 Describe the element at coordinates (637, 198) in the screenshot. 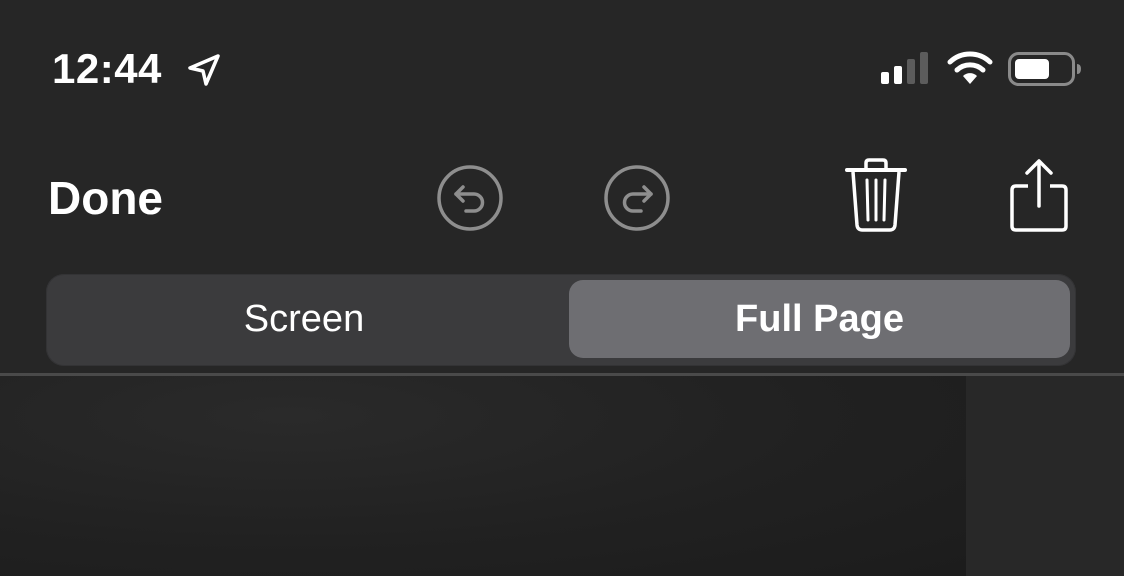

I see `redo-icon` at that location.